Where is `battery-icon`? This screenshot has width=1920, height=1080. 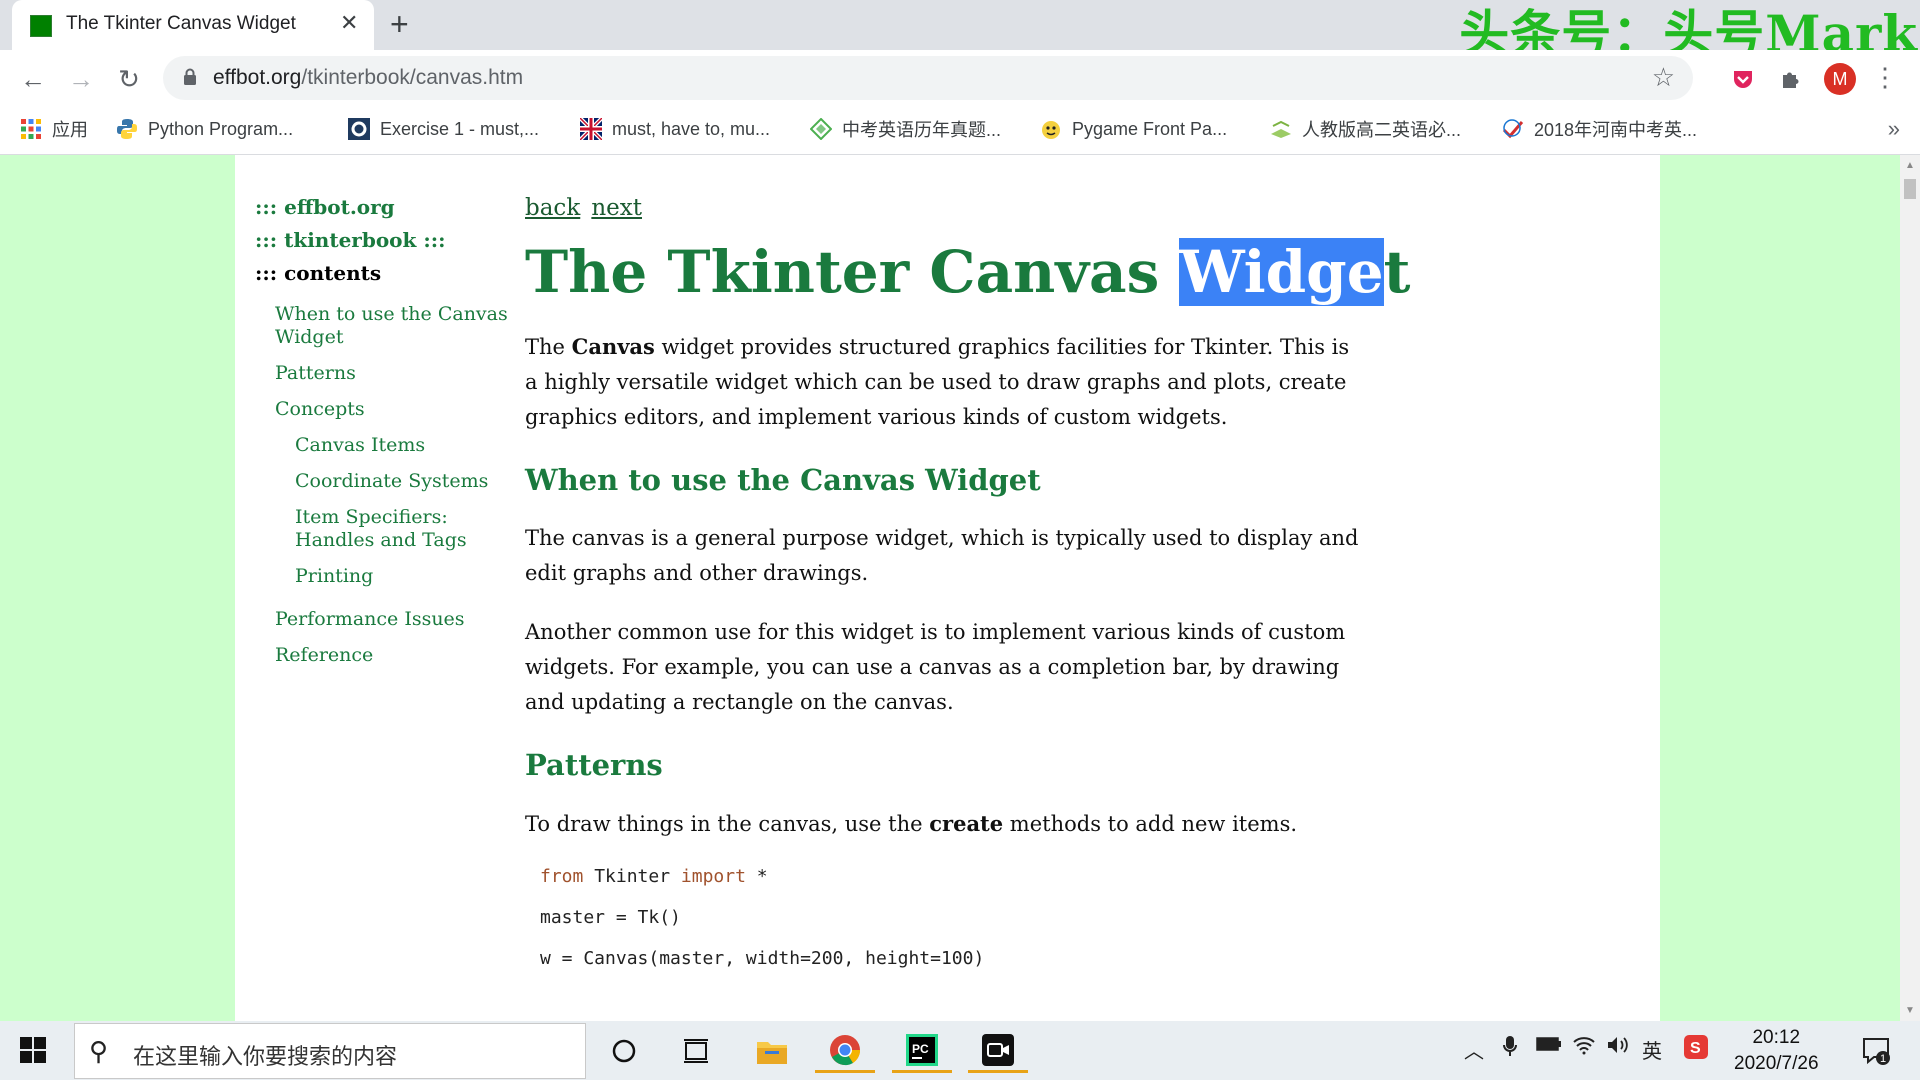
battery-icon is located at coordinates (1549, 1047).